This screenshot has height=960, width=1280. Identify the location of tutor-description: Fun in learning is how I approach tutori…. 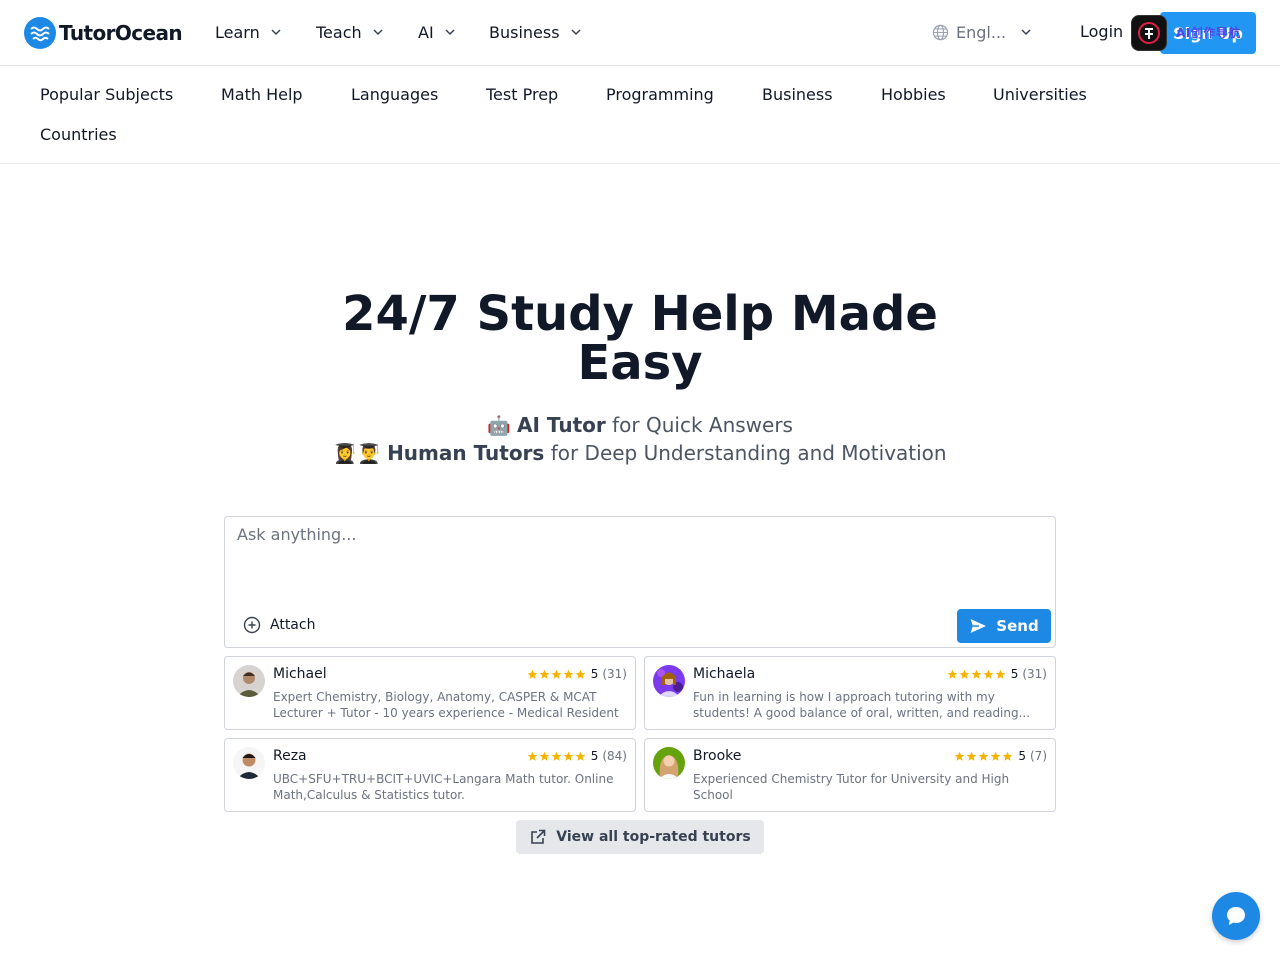
(862, 705).